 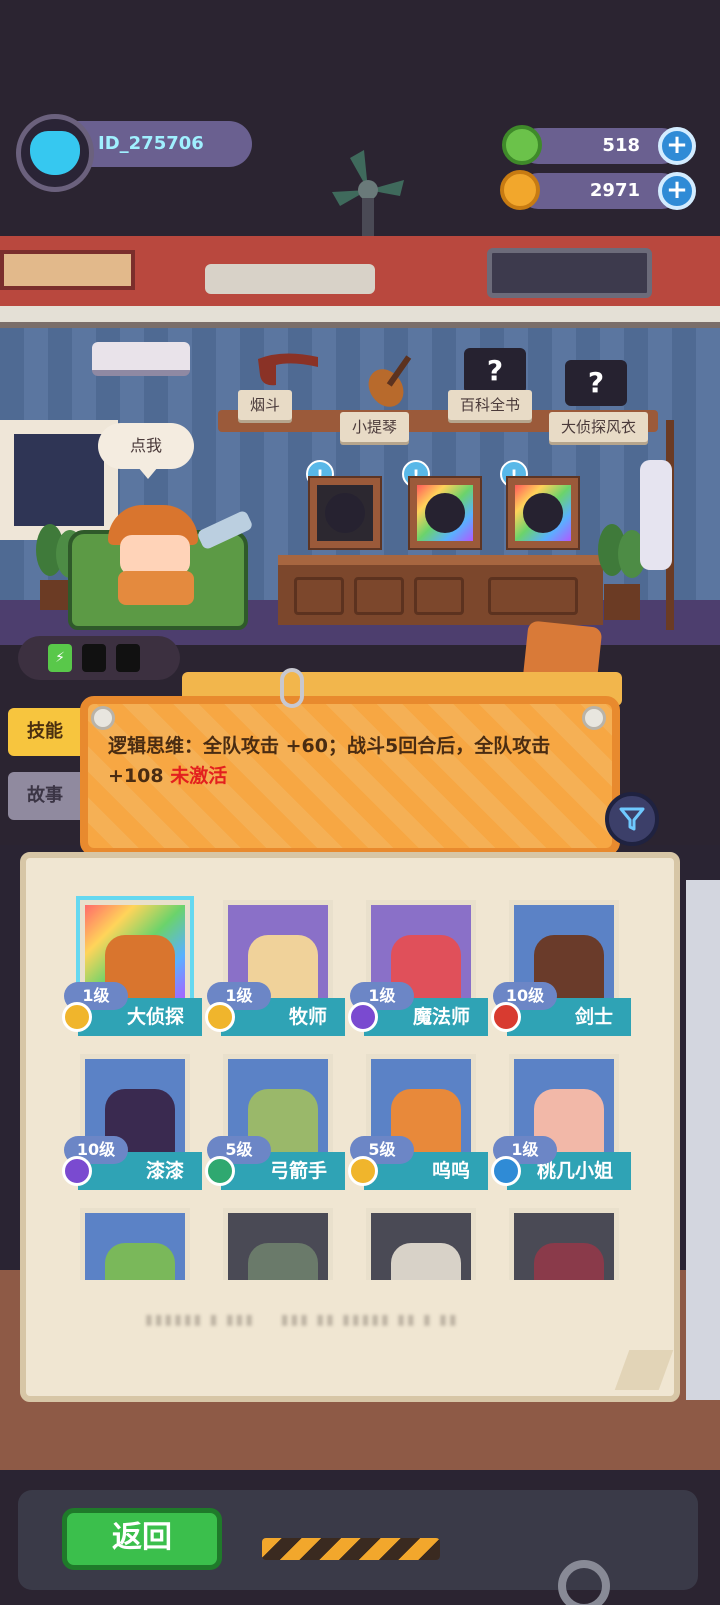 What do you see at coordinates (353, 761) in the screenshot?
I see `skill-description: 逻辑思维：全队攻击 +60；战斗5回合后，全队攻击 +108 未激活` at bounding box center [353, 761].